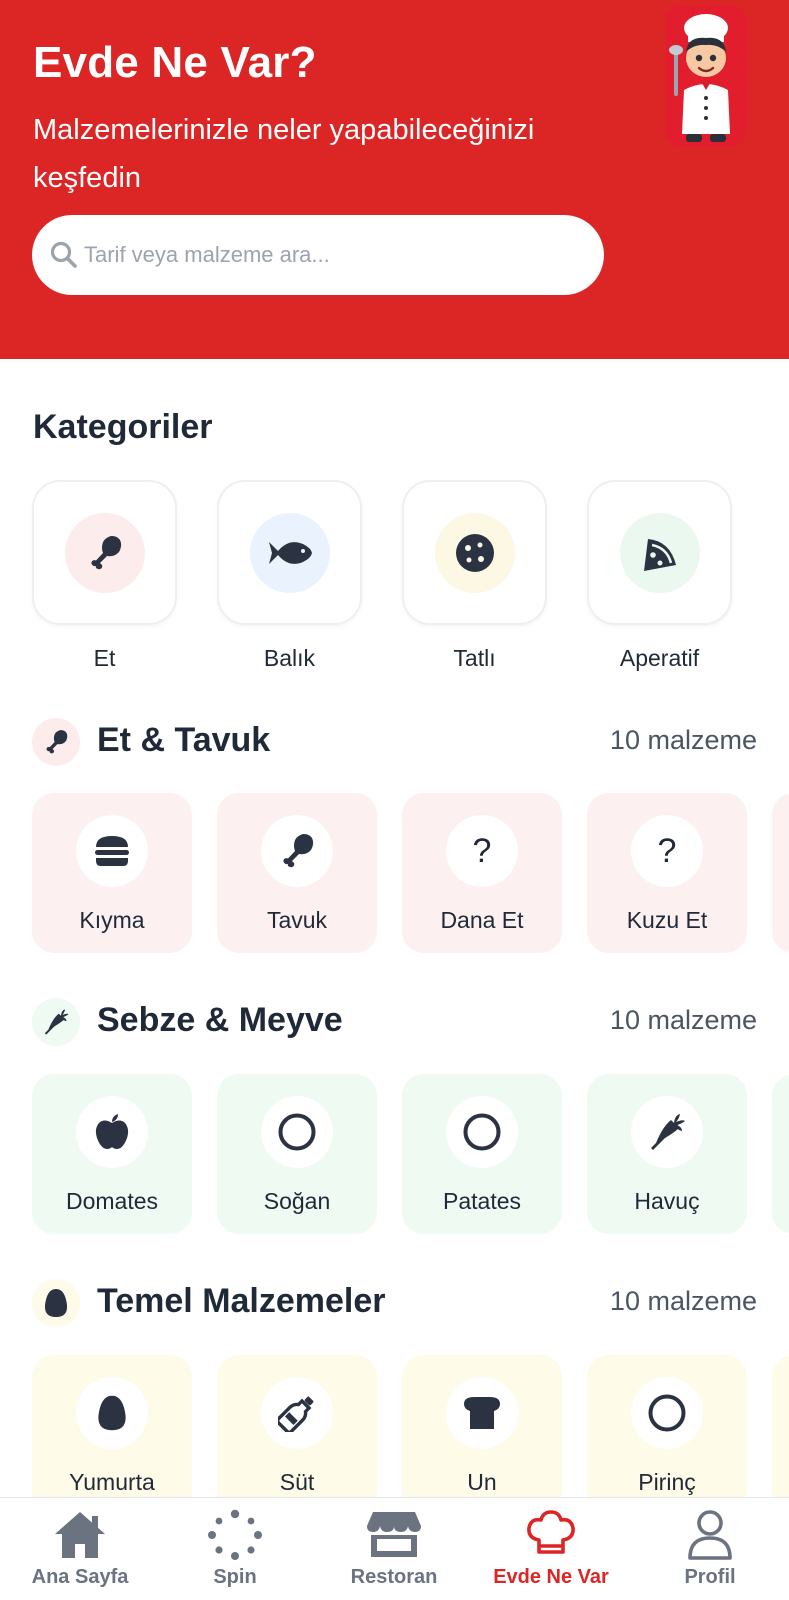  I want to click on ingredient-label: Süt, so click(297, 1482).